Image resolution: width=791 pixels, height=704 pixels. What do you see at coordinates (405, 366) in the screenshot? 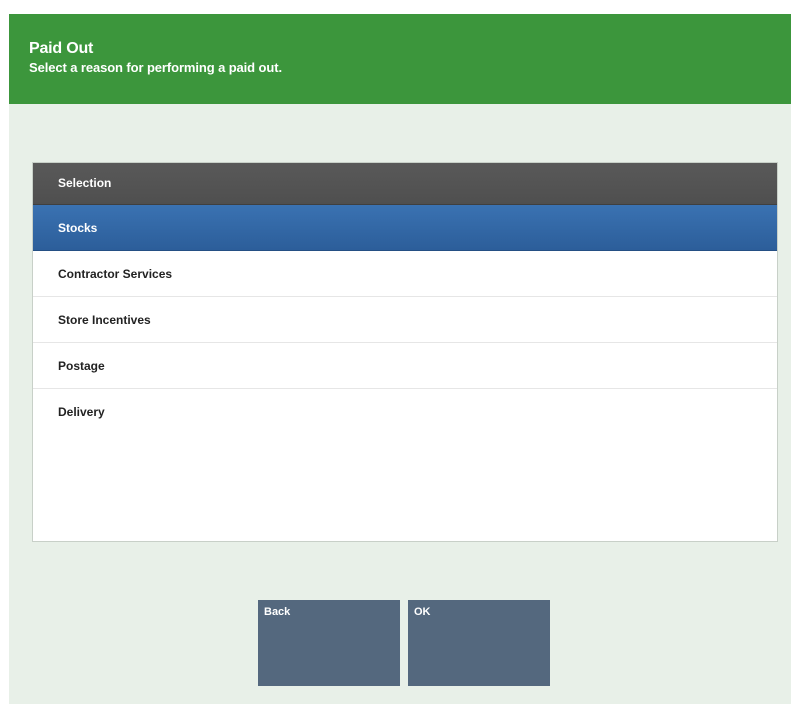
I see `list-item-postage: Postage` at bounding box center [405, 366].